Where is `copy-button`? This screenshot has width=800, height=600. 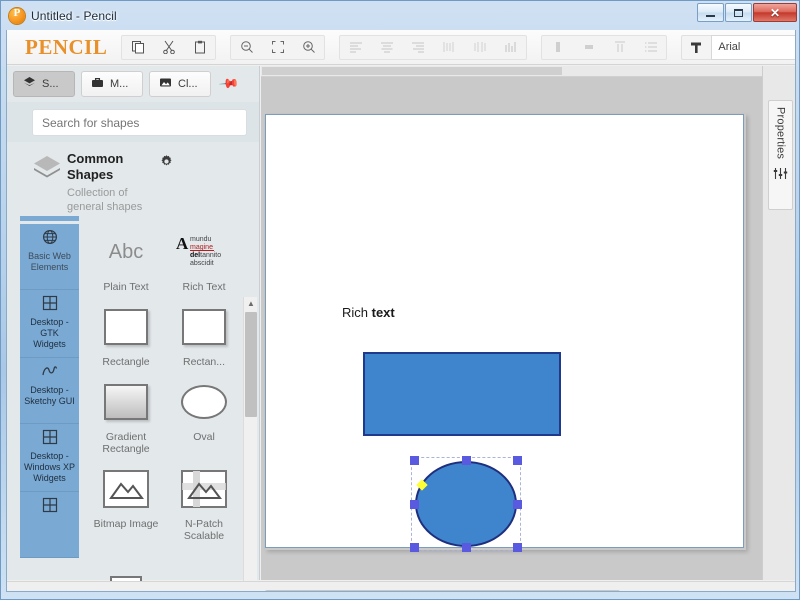
copy-button is located at coordinates (137, 47).